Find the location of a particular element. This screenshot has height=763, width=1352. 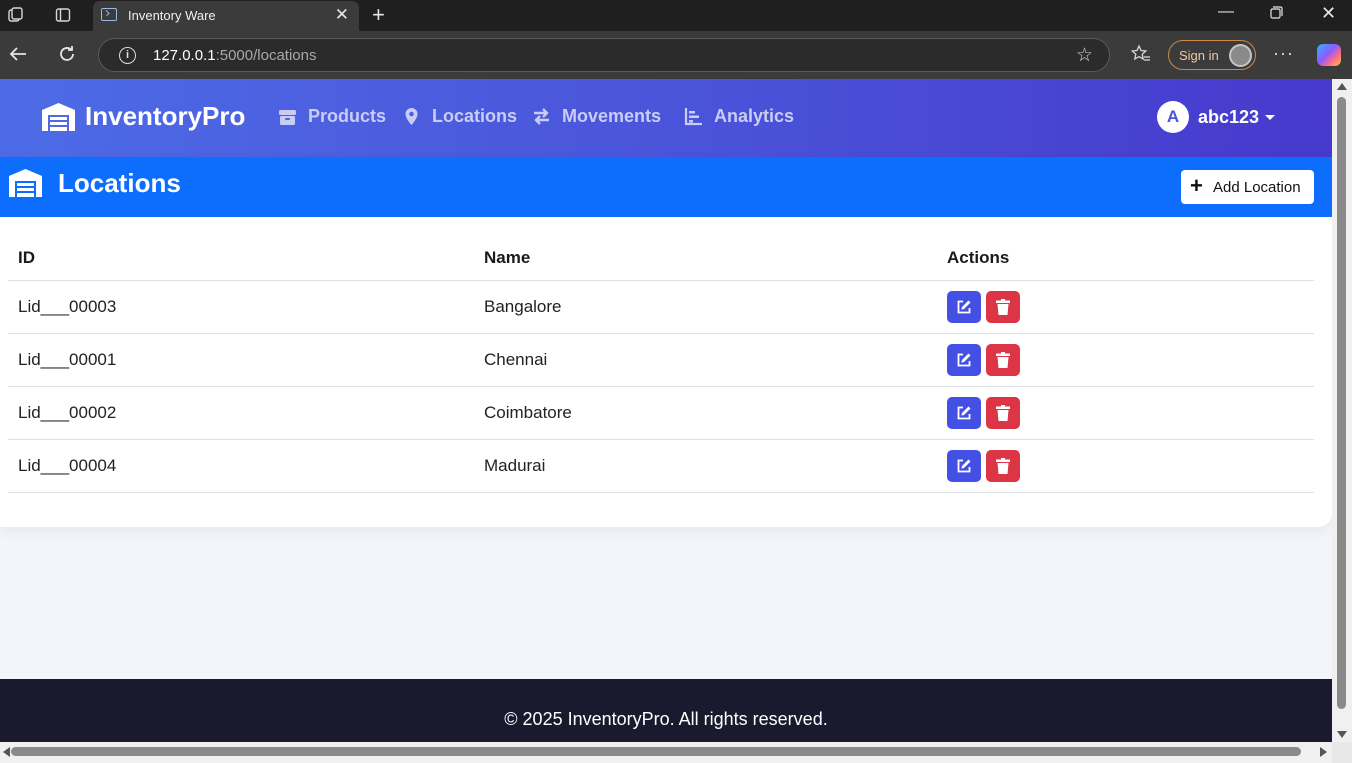

browser-address-bar: i 127.0.0.1:5000/locations ☆ Sign in ··· is located at coordinates (676, 55).